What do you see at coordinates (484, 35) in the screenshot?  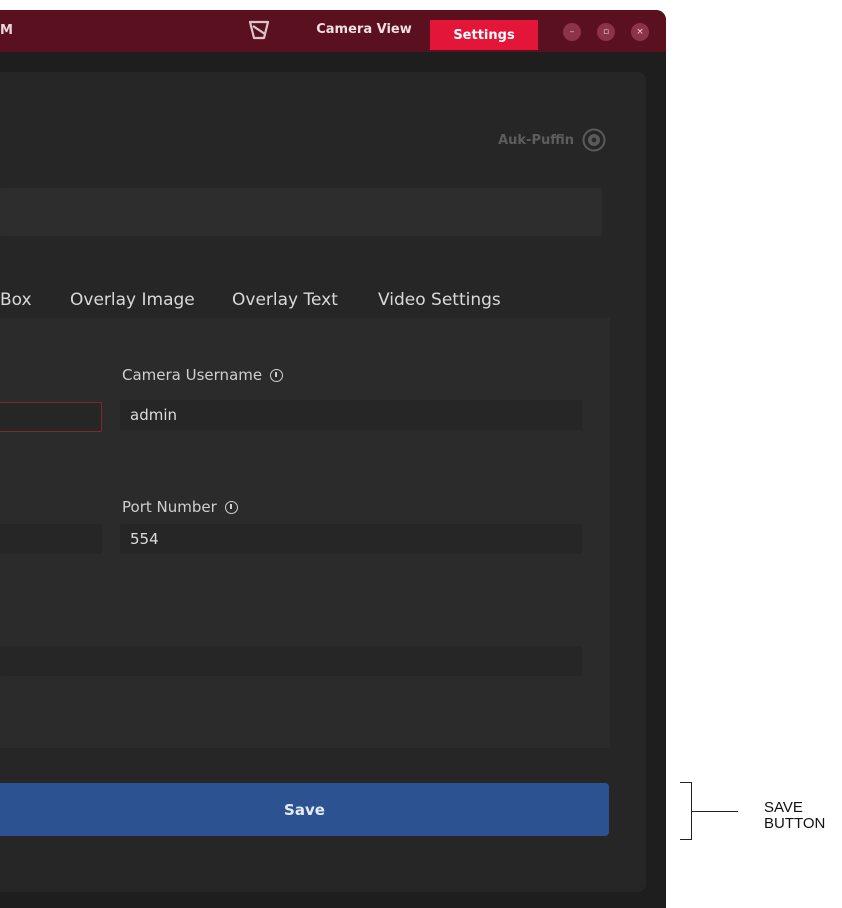 I see `nav-settings: Settings` at bounding box center [484, 35].